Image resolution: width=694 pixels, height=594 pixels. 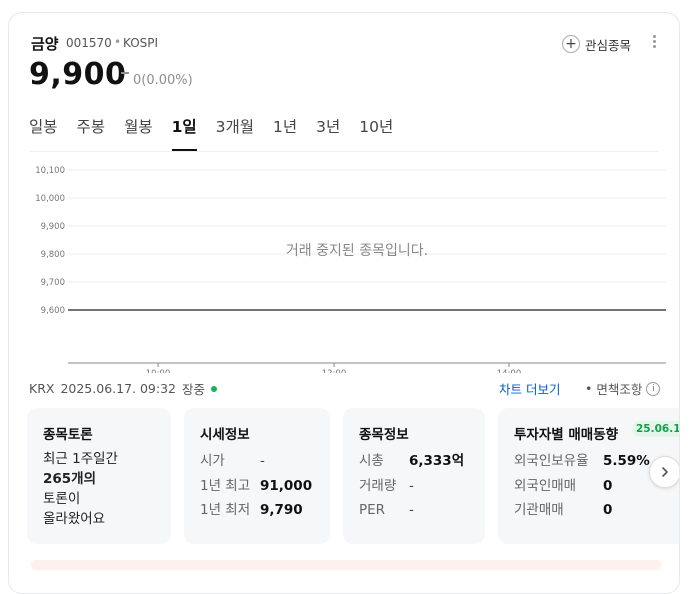 What do you see at coordinates (509, 371) in the screenshot?
I see `x-tick-label: 14:00` at bounding box center [509, 371].